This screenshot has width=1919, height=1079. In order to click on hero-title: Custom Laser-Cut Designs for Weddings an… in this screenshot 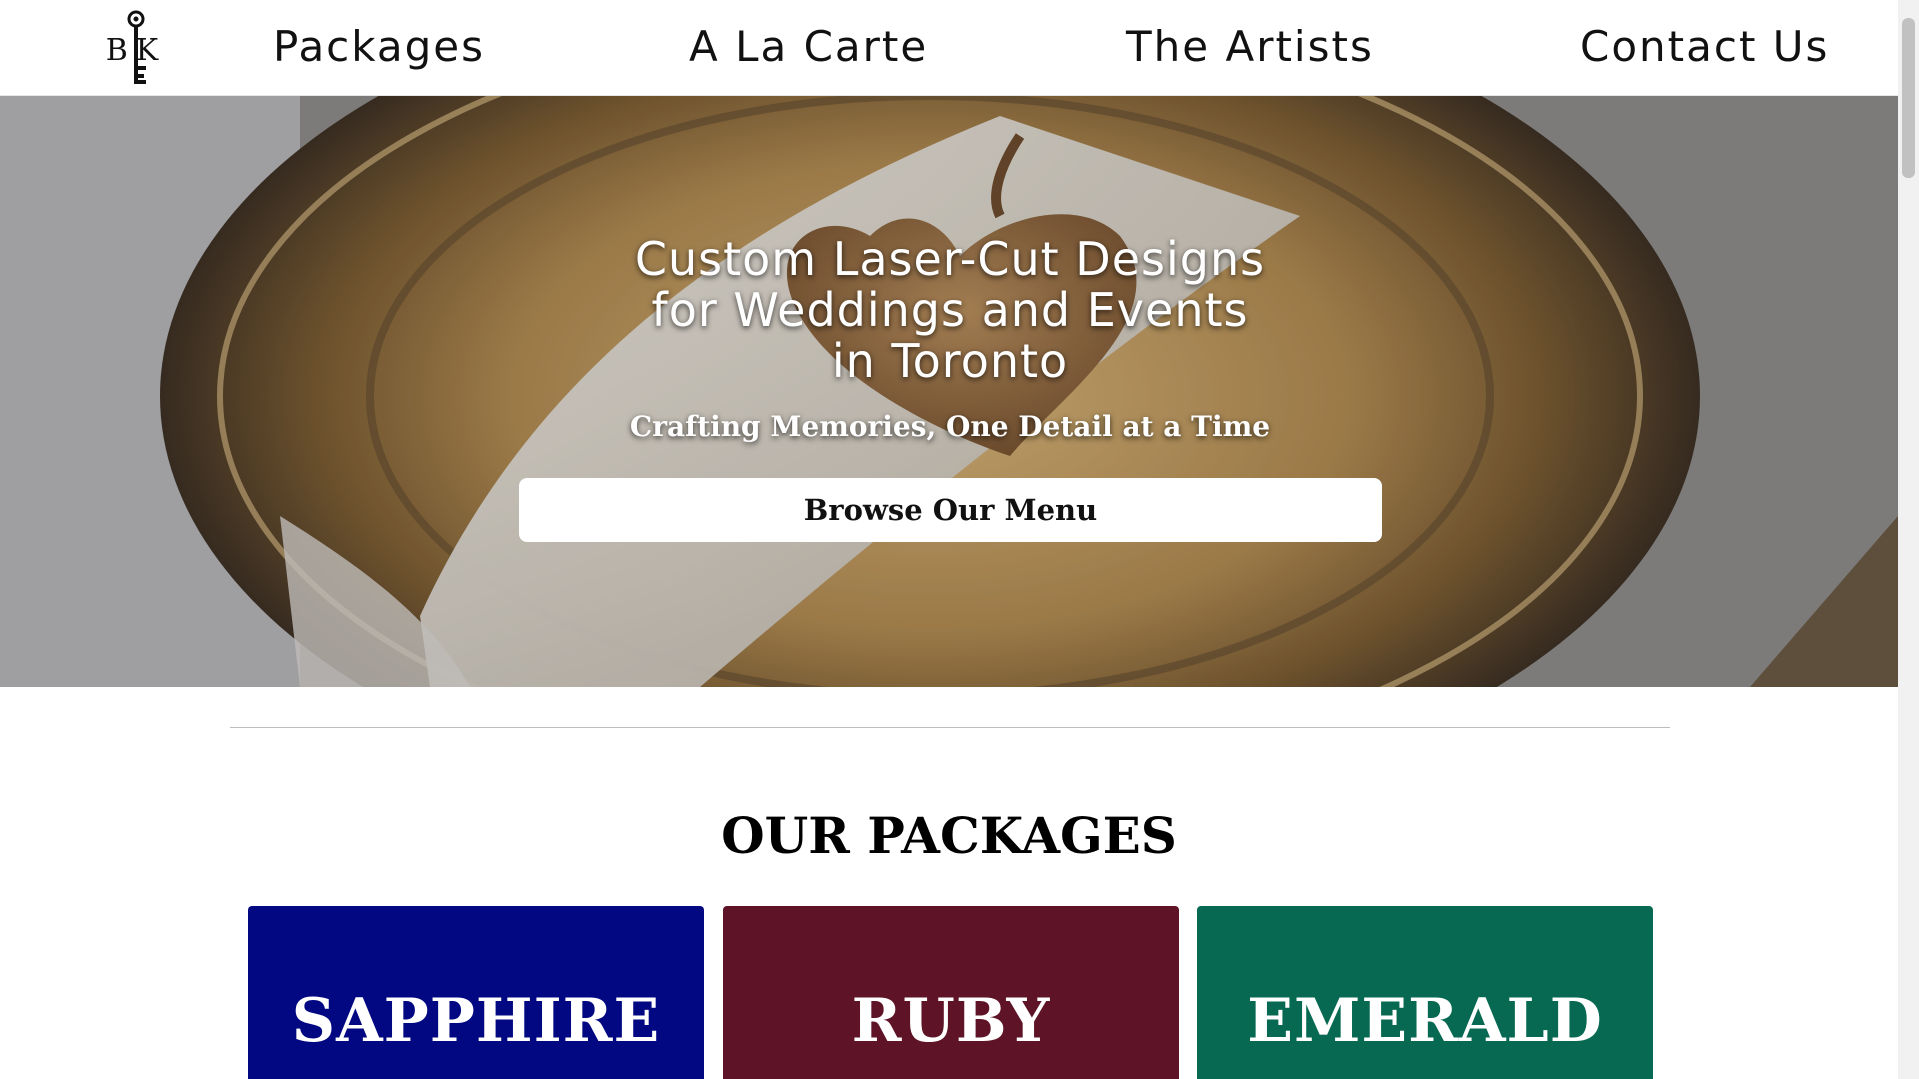, I will do `click(950, 310)`.